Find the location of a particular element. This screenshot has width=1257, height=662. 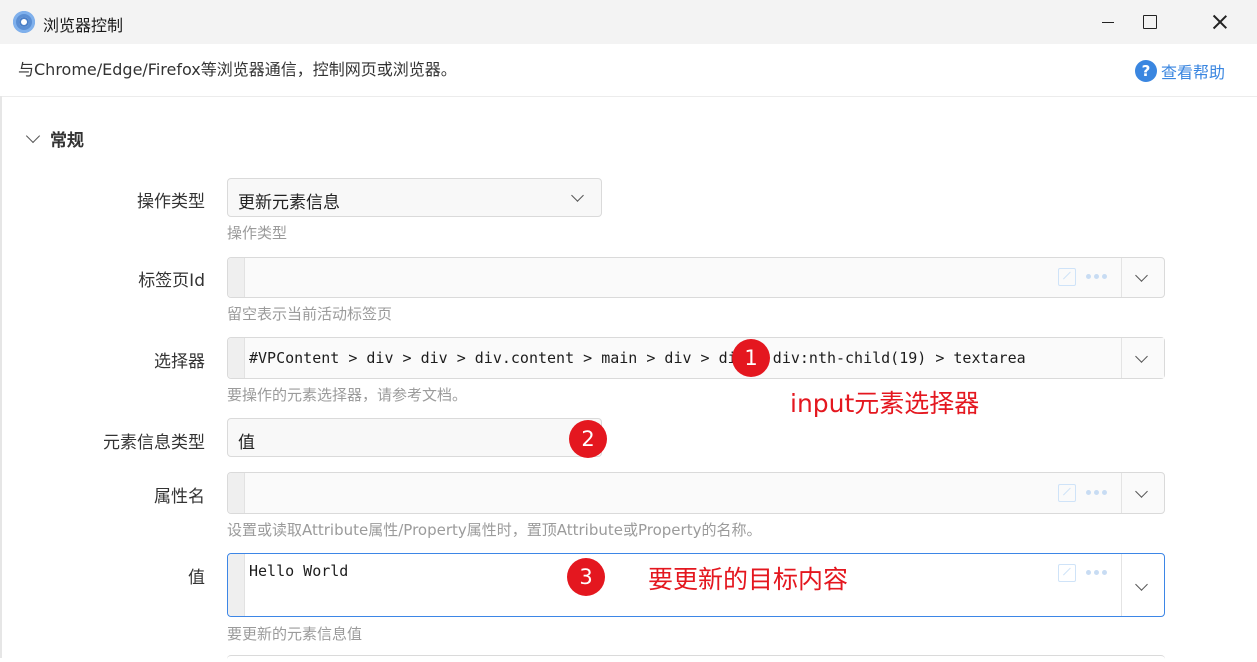

help-link: ? 查看帮助 is located at coordinates (1180, 71).